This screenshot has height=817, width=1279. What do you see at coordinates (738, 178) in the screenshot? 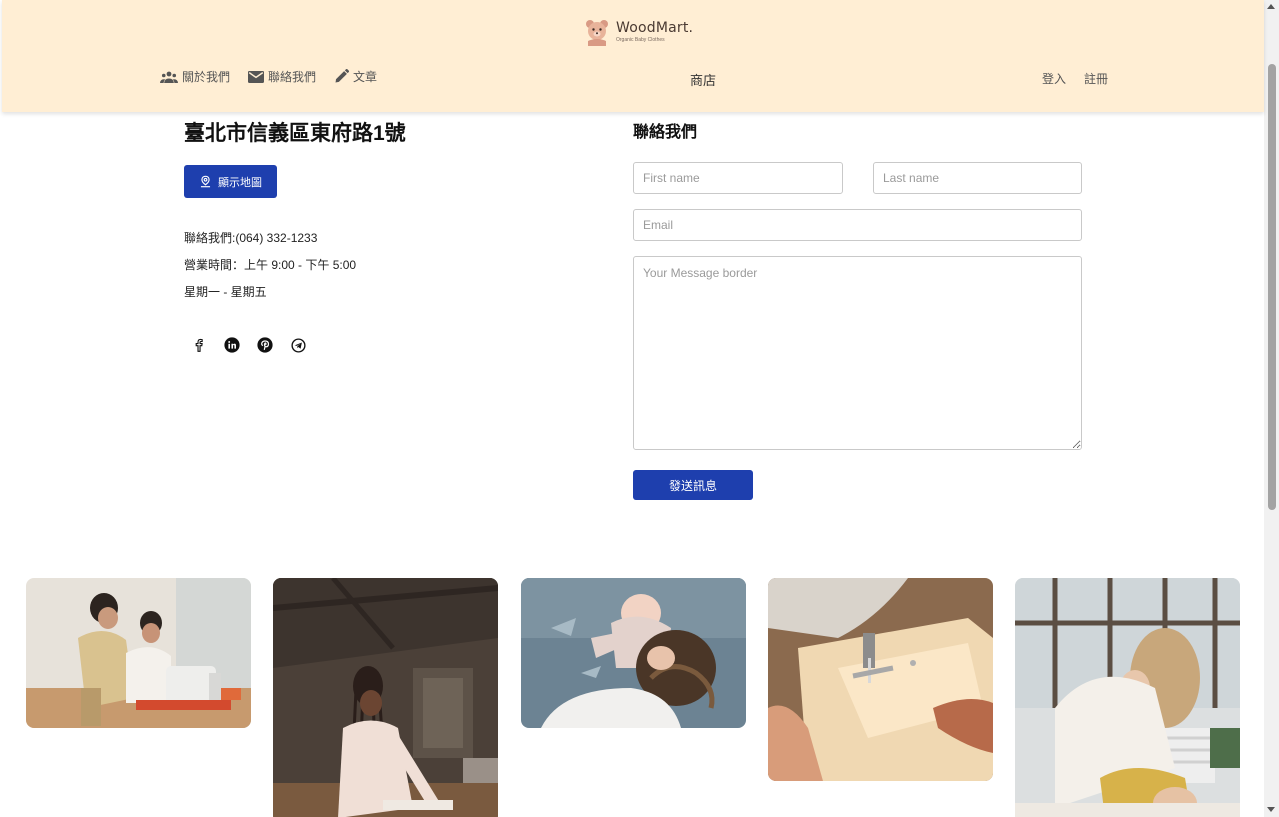
I see `first-name-input` at bounding box center [738, 178].